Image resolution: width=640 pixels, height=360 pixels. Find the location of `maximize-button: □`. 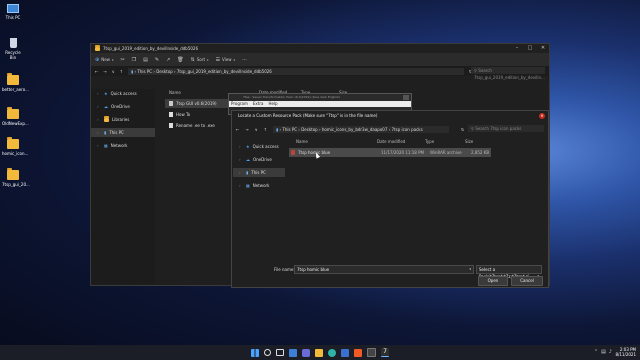

maximize-button: □ is located at coordinates (530, 48).